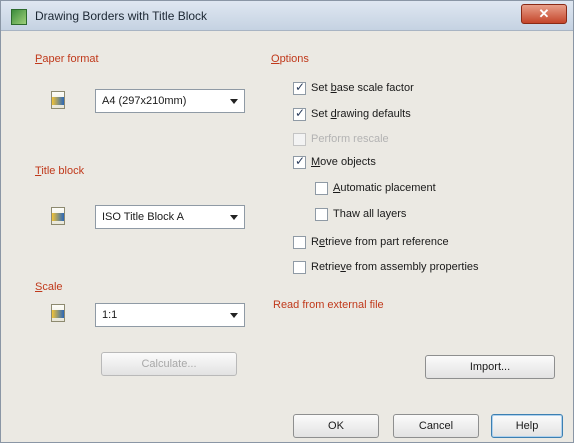  I want to click on cancel-button: Cancel, so click(436, 426).